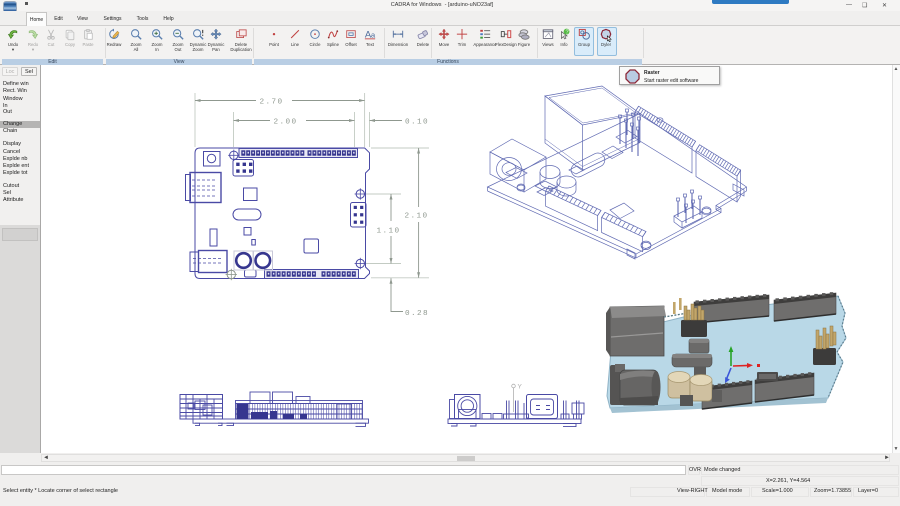 This screenshot has height=506, width=900. Describe the element at coordinates (389, 232) in the screenshot. I see `svg-text: 1.10` at that location.